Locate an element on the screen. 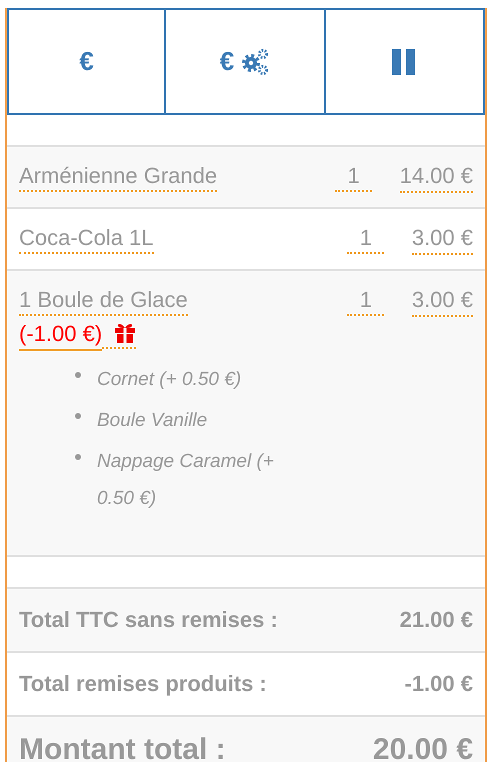  item-name: 1 Boule de Glace is located at coordinates (103, 301).